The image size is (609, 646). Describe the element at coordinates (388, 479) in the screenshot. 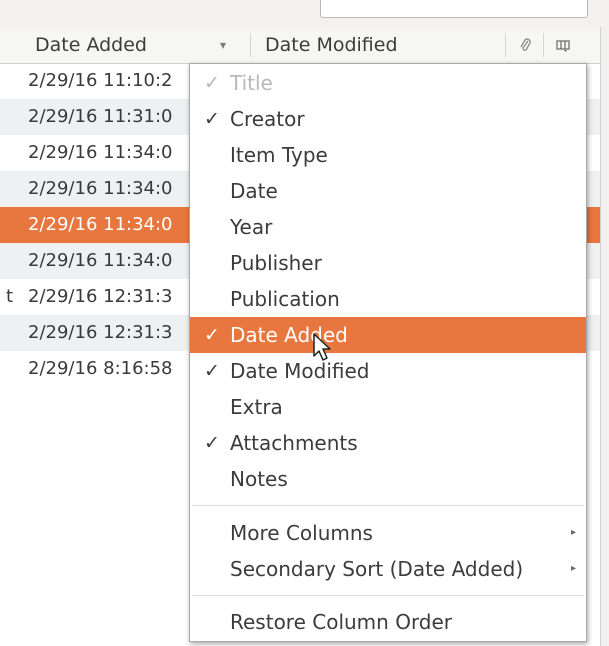

I see `menu-item-notes: Notes` at that location.